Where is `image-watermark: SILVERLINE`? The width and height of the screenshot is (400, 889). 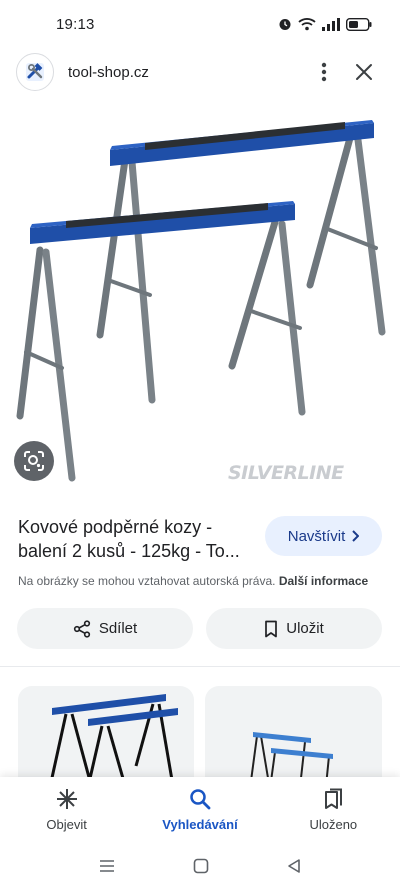 image-watermark: SILVERLINE is located at coordinates (286, 473).